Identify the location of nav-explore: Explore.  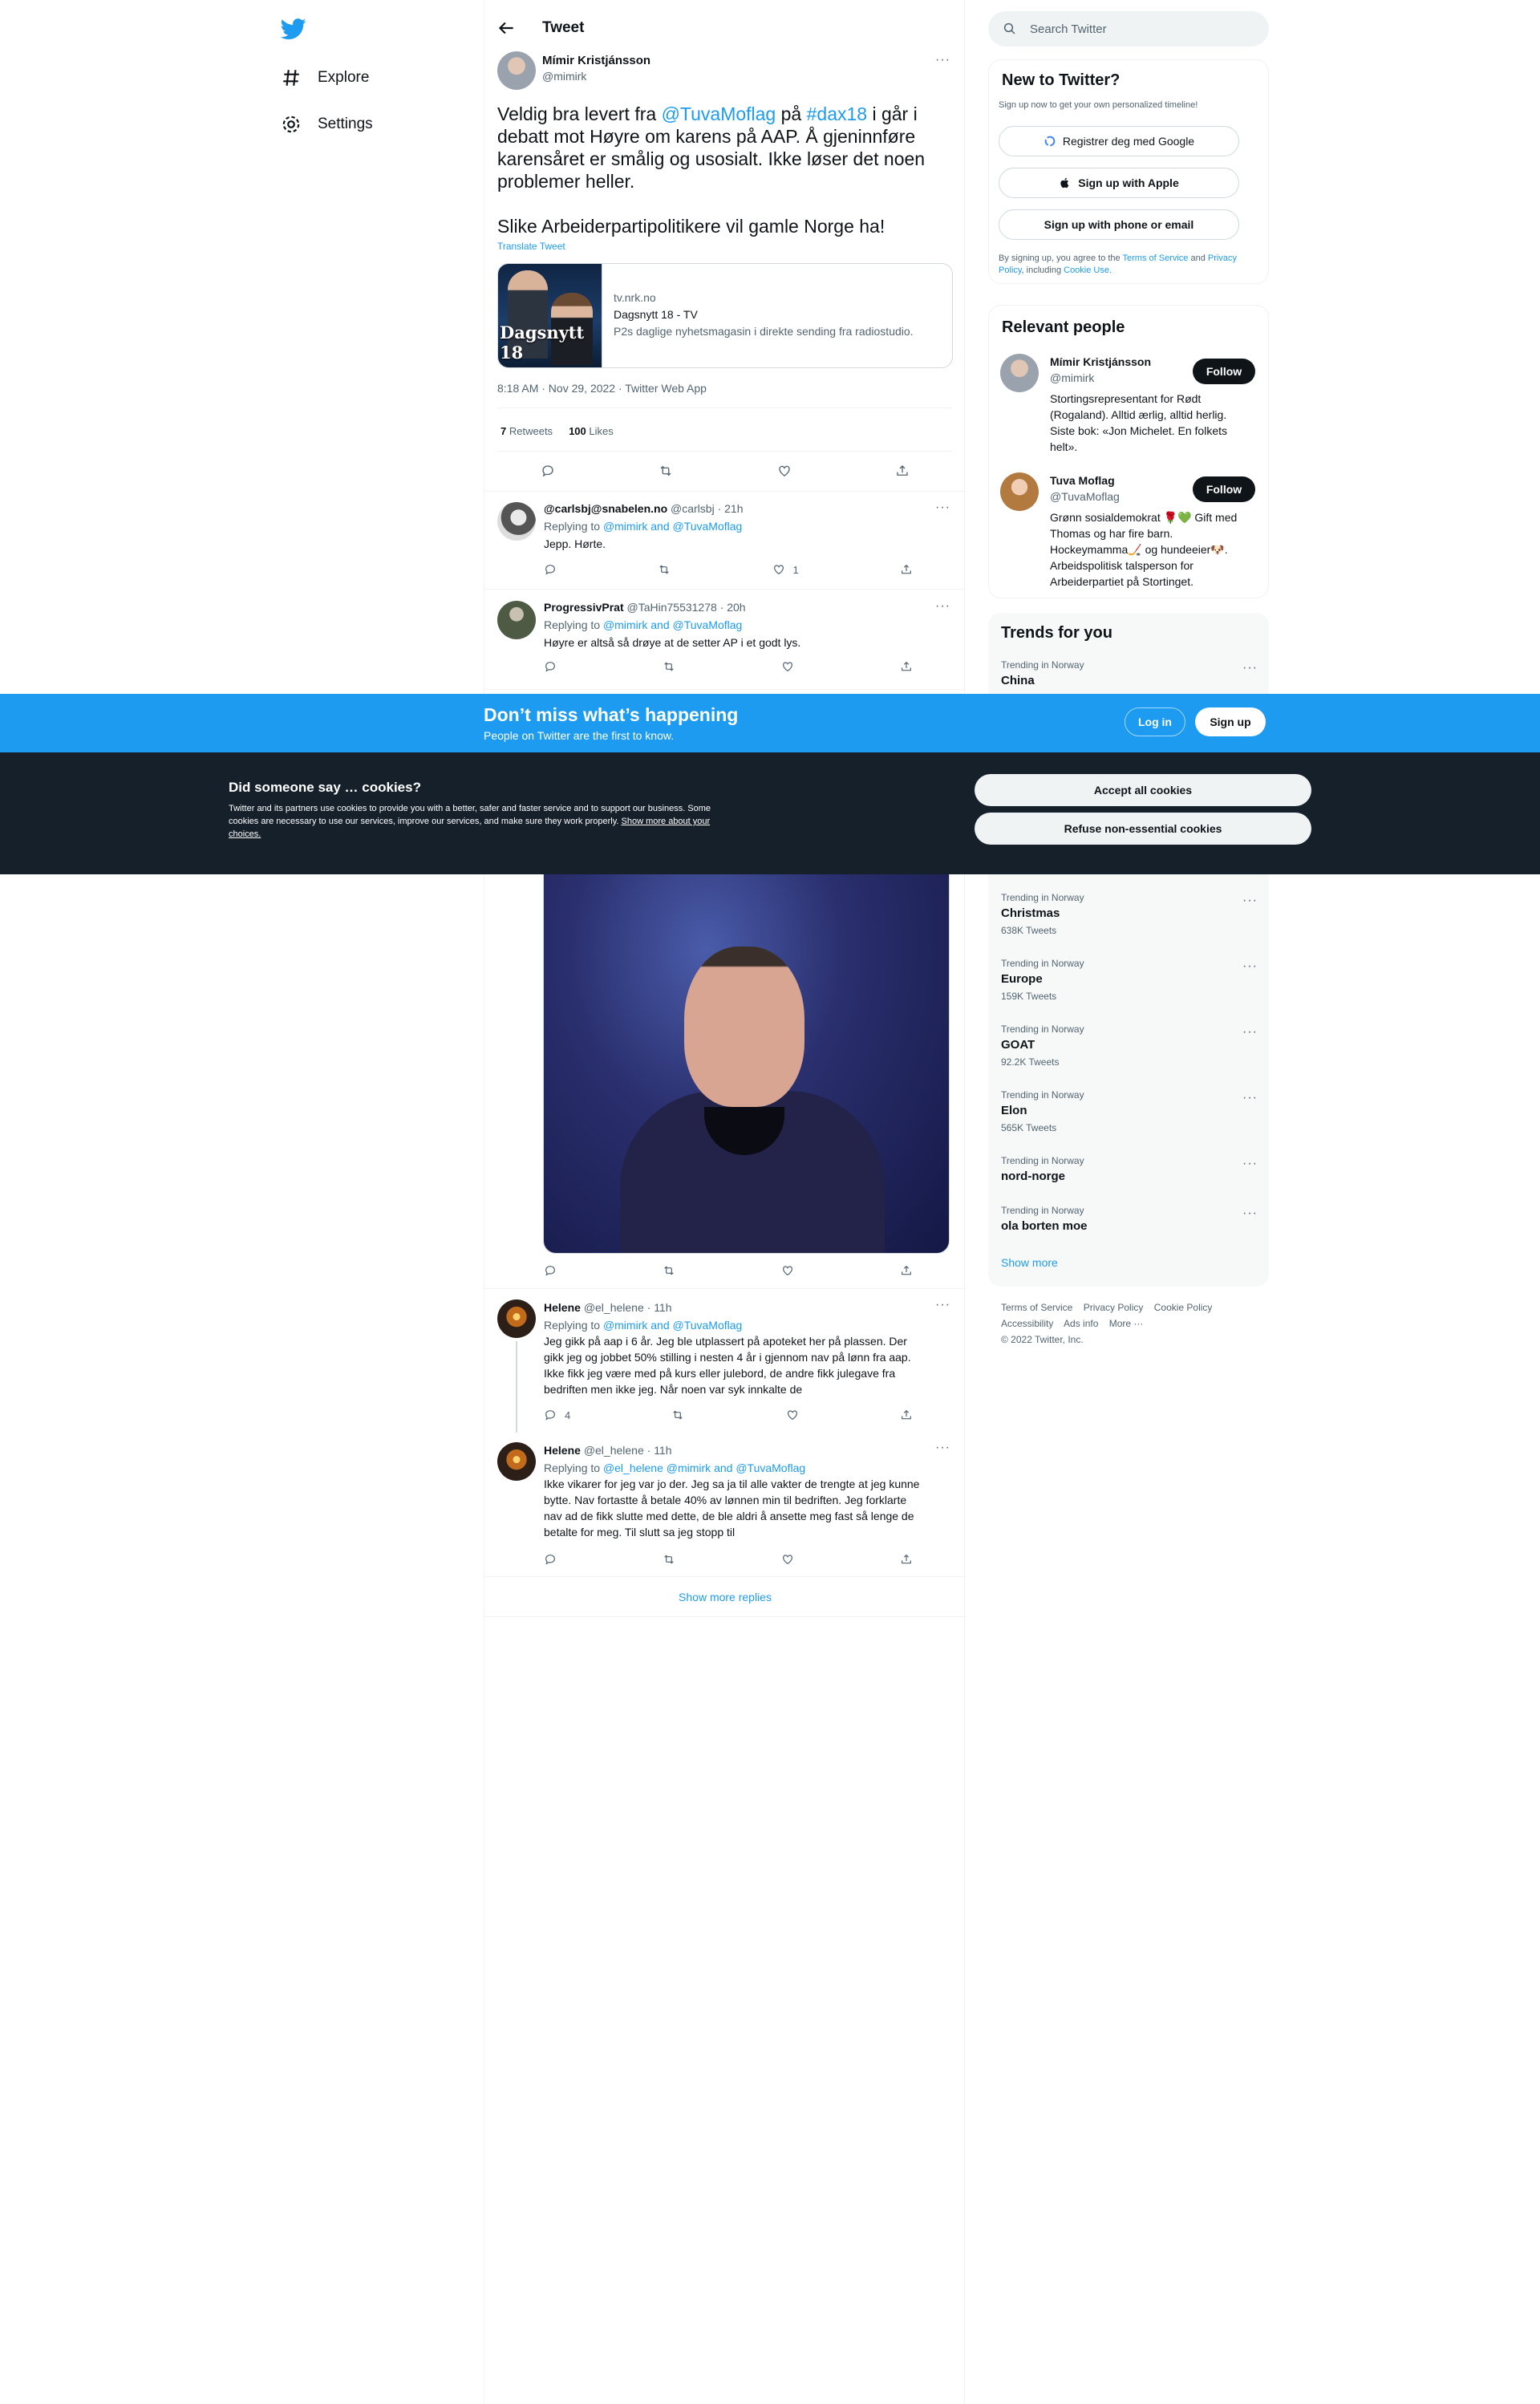
(325, 78).